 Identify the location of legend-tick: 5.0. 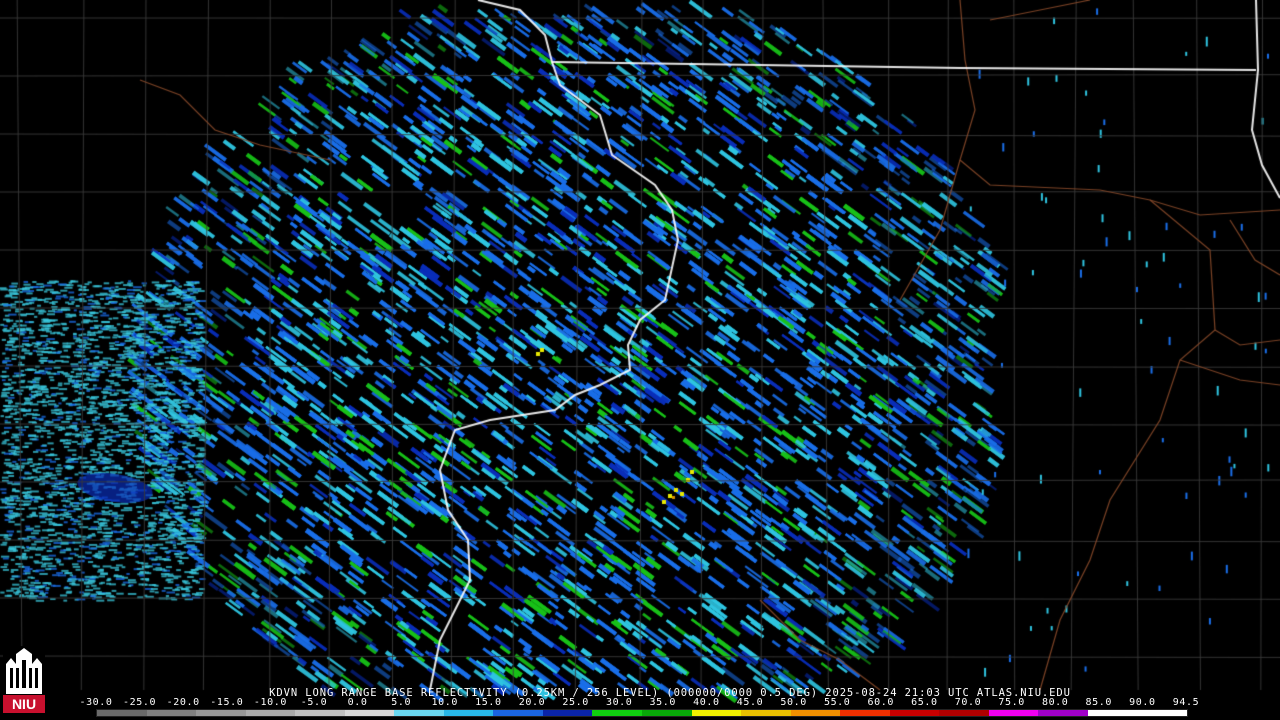
(401, 702).